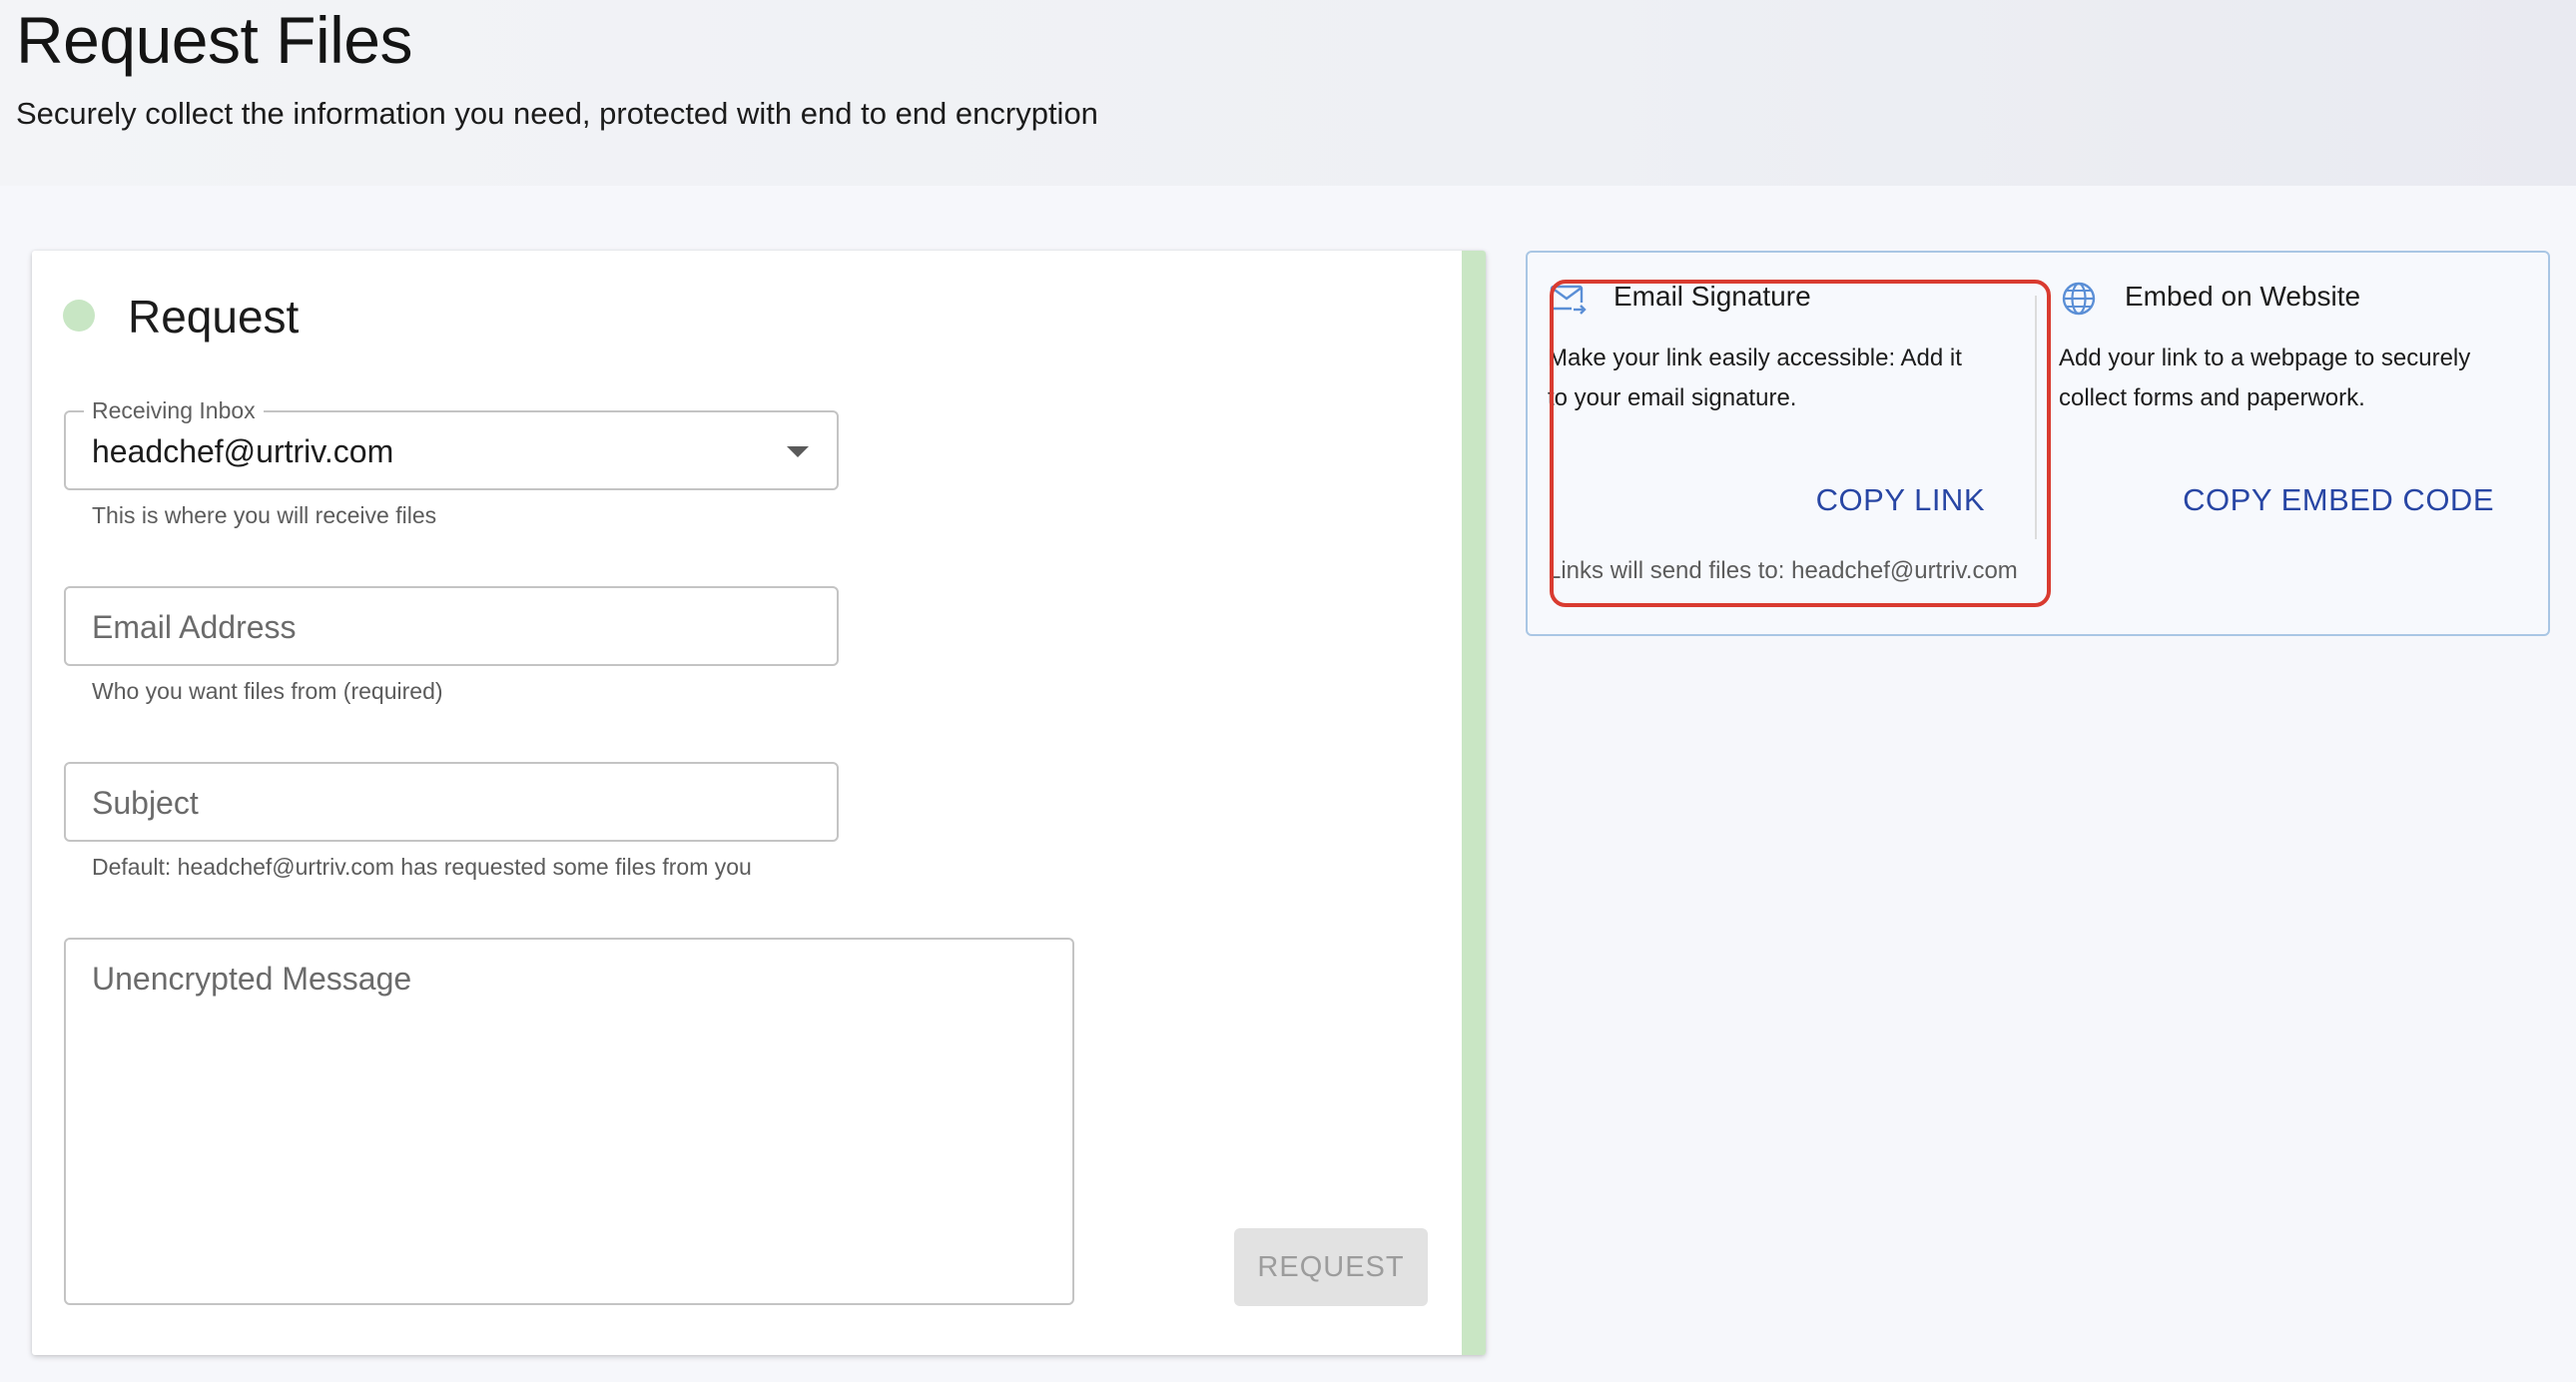  I want to click on receiving-inbox-value: headchef@urtriv.com, so click(243, 451).